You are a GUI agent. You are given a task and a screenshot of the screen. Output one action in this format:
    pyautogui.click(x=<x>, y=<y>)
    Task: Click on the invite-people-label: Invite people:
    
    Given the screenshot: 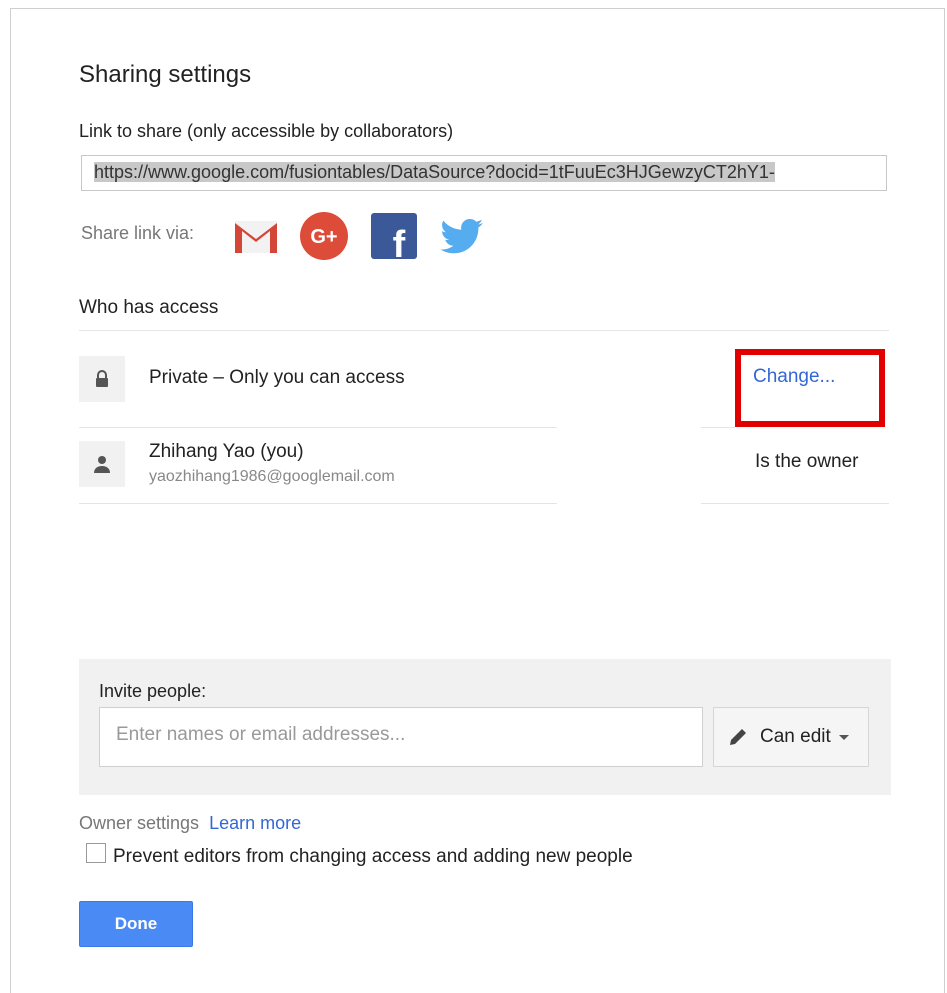 What is the action you would take?
    pyautogui.click(x=153, y=691)
    